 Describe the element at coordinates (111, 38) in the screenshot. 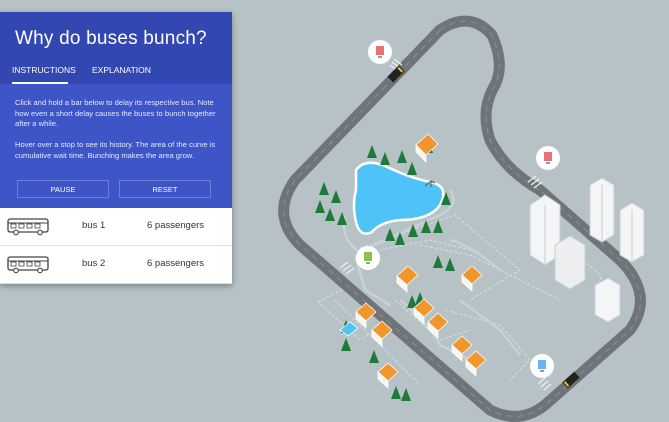

I see `page-title: Why do buses bunch?` at that location.